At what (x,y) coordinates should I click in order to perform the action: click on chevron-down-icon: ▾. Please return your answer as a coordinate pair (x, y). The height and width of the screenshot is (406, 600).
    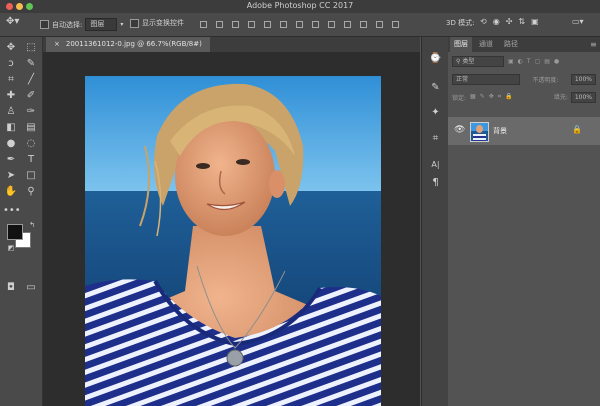
    Looking at the image, I should click on (122, 24).